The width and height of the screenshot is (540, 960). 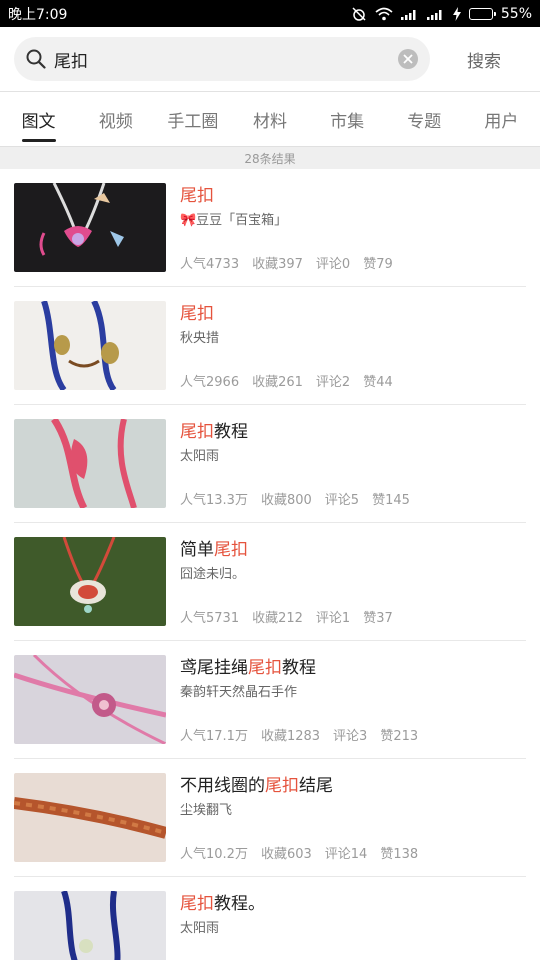 I want to click on result-info: 尾扣教程太阳雨人气13.3万 收藏800 评论5 赞145, so click(x=353, y=463).